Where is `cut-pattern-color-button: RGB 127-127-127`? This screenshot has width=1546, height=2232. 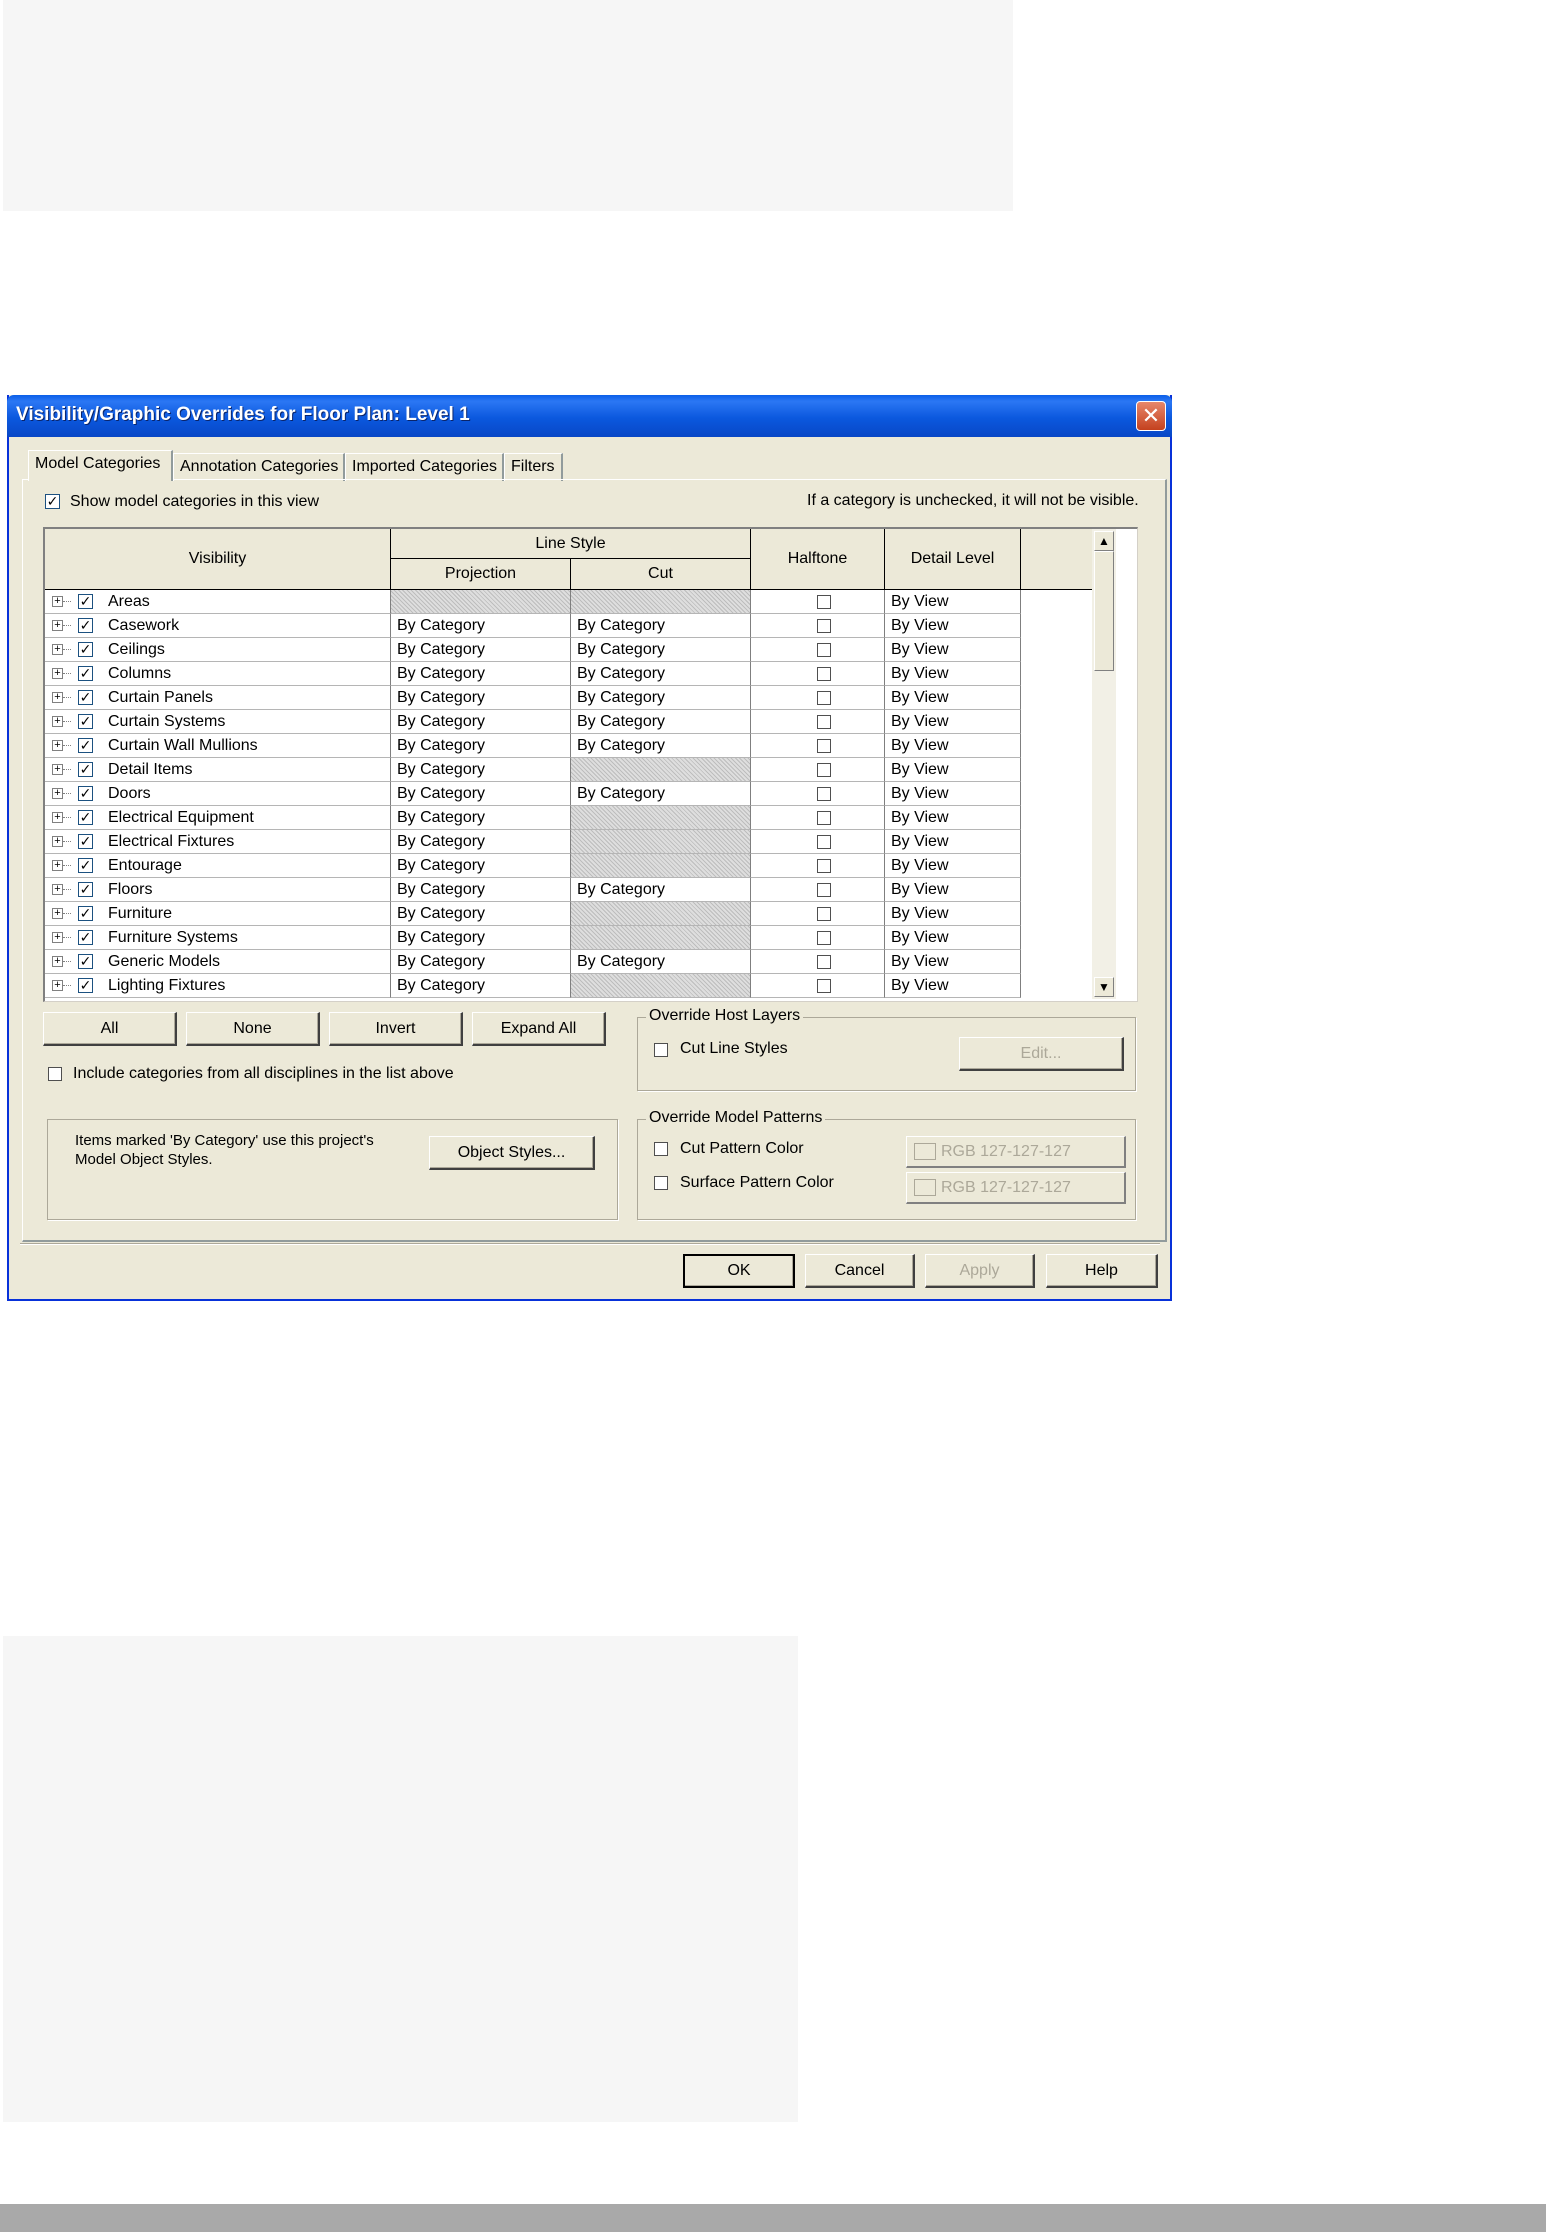 cut-pattern-color-button: RGB 127-127-127 is located at coordinates (1016, 1152).